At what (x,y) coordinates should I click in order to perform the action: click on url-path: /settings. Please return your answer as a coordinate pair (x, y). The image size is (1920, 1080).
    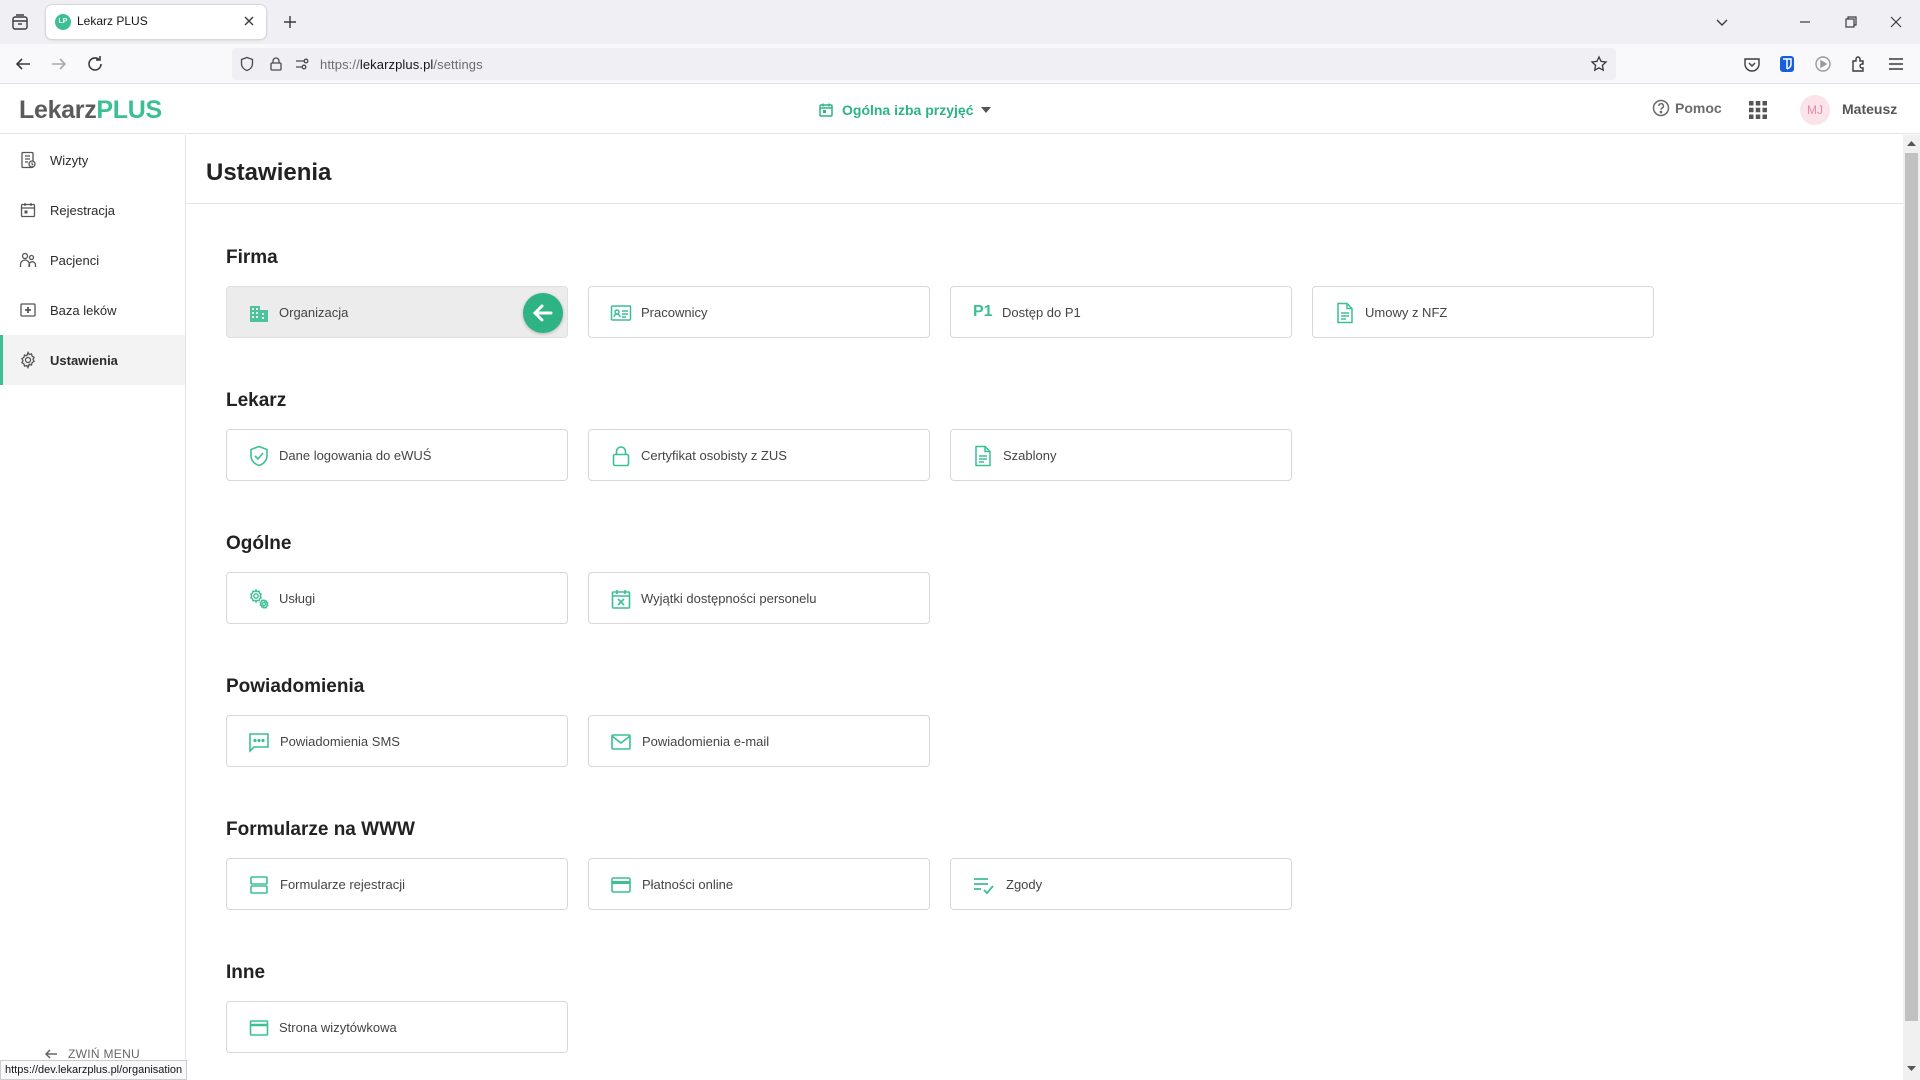
    Looking at the image, I should click on (458, 64).